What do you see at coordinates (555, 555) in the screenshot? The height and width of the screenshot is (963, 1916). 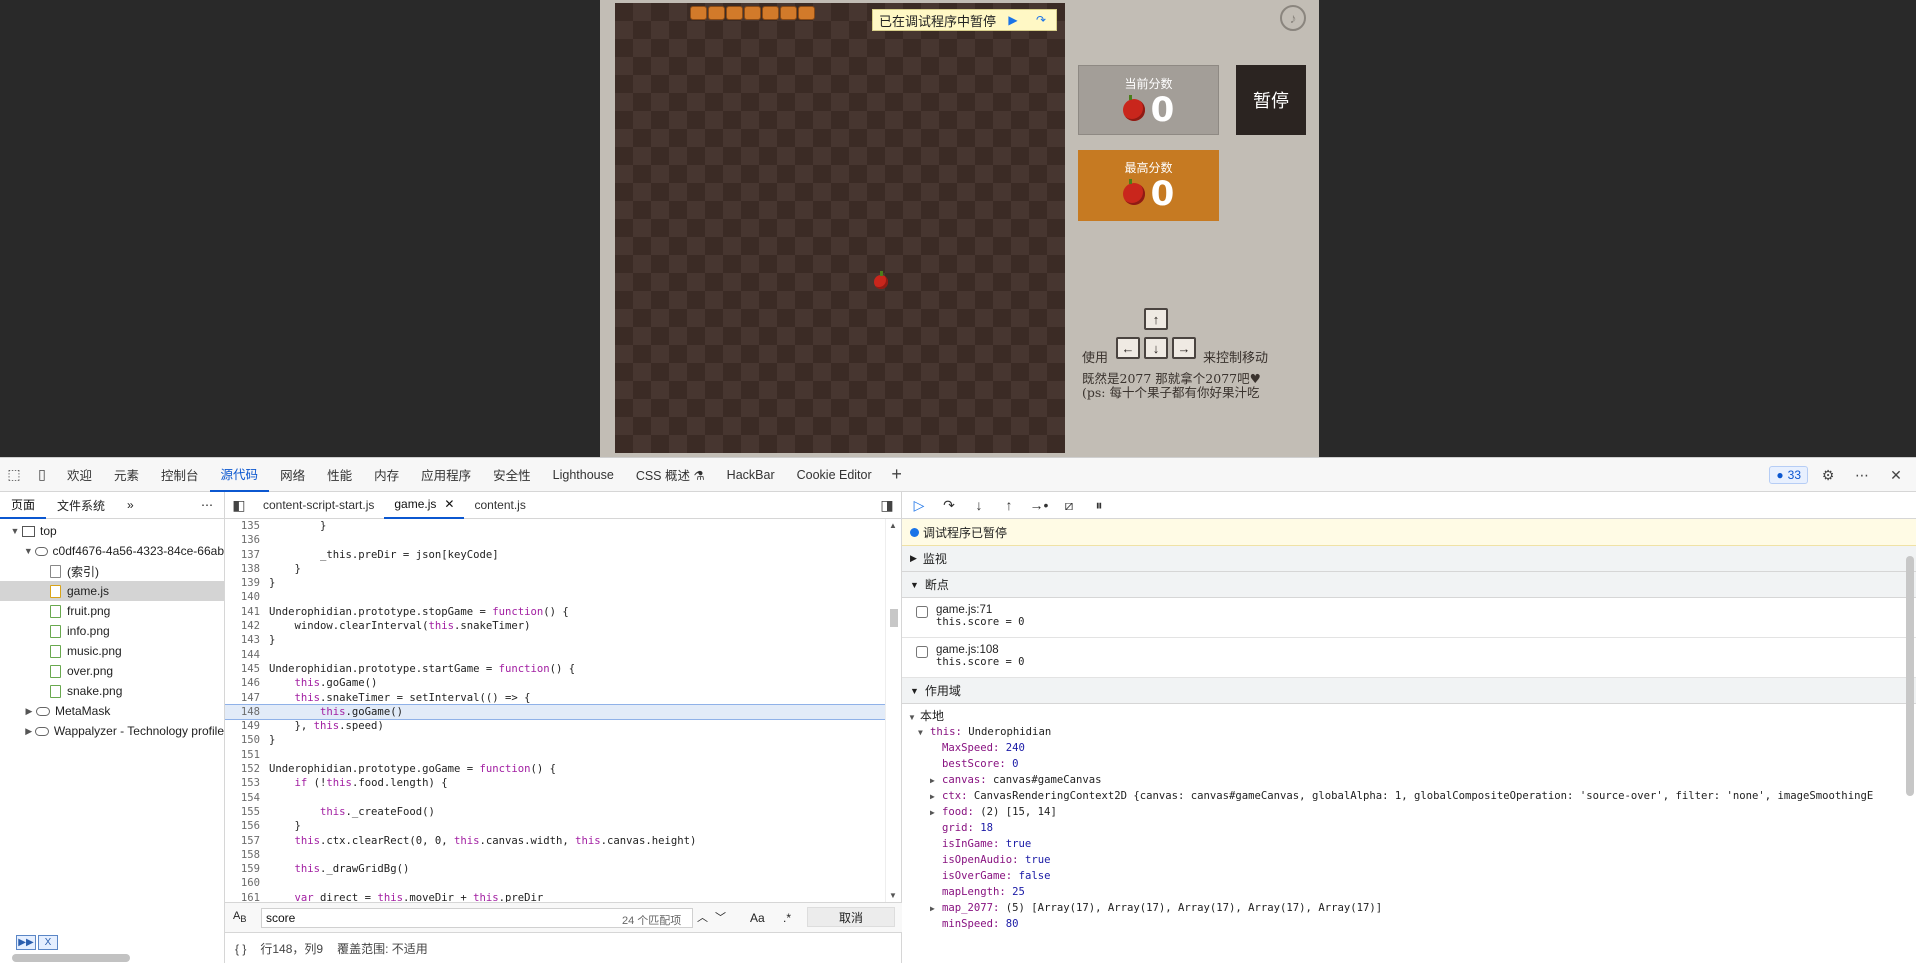 I see `code-line: 137 _this.preDir = json[keyCode]` at bounding box center [555, 555].